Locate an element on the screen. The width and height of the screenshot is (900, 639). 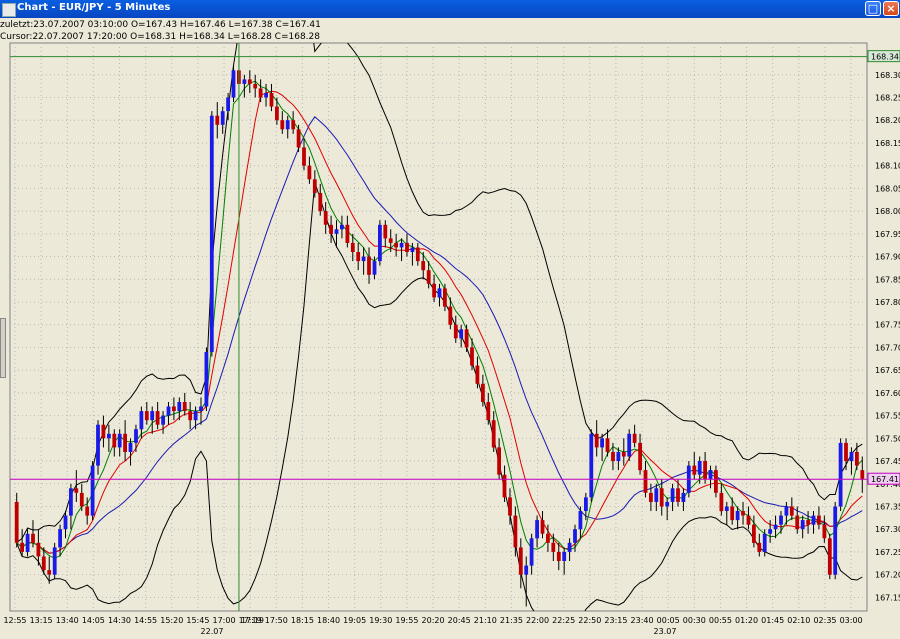
x-tick-label: 18:15 is located at coordinates (302, 620).